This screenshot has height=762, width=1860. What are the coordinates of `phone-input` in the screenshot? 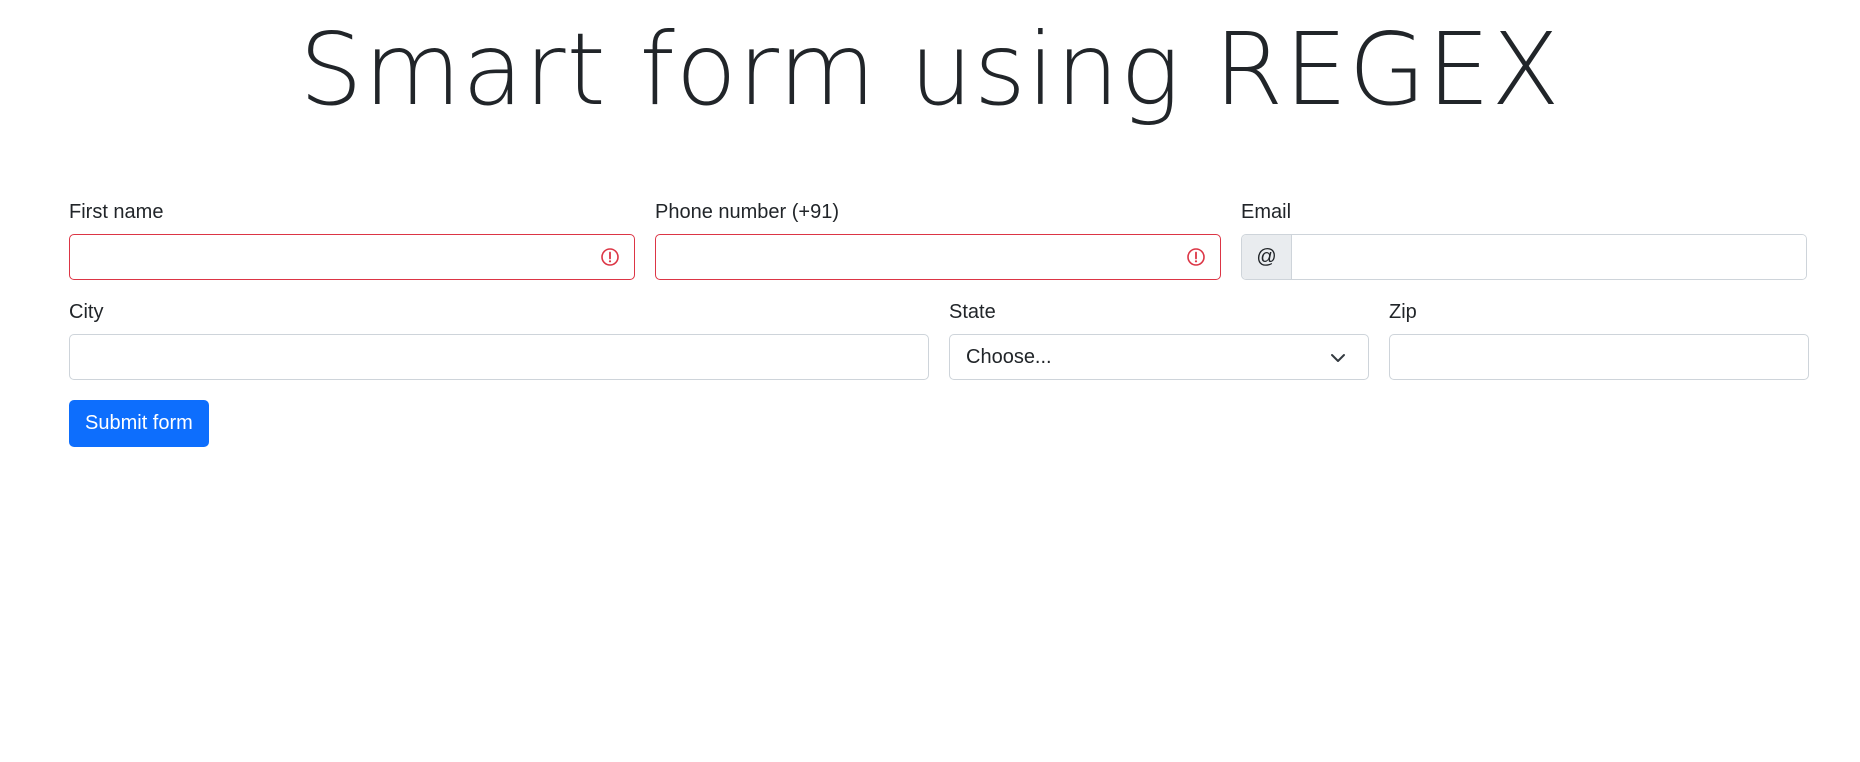 It's located at (938, 257).